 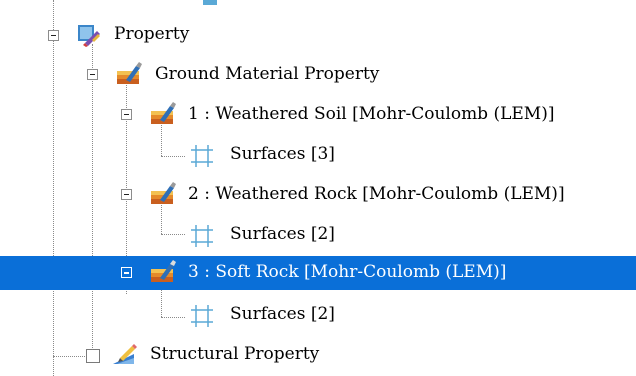 I want to click on tree-item-material-3: 3 : Soft Rock [Mohr-Coulomb (LEM)], so click(x=318, y=273).